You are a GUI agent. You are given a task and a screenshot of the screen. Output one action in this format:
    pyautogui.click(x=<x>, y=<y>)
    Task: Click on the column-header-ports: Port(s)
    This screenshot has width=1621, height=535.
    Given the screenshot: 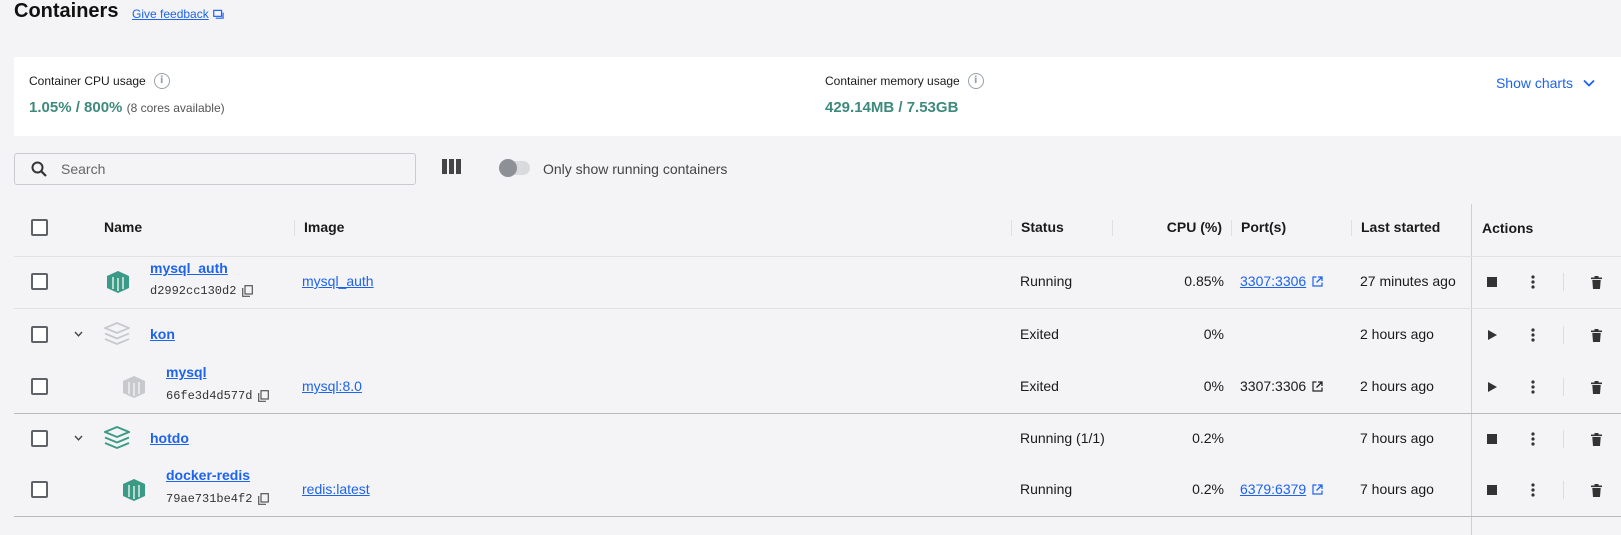 What is the action you would take?
    pyautogui.click(x=1263, y=227)
    